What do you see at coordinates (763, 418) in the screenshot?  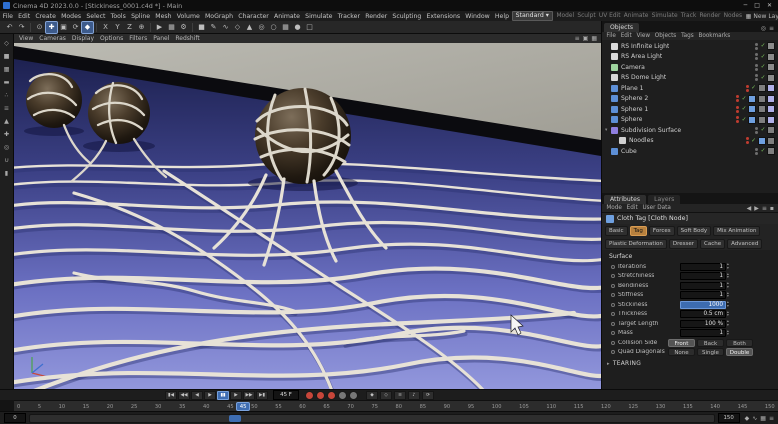 I see `motion-mode-icon: ▦` at bounding box center [763, 418].